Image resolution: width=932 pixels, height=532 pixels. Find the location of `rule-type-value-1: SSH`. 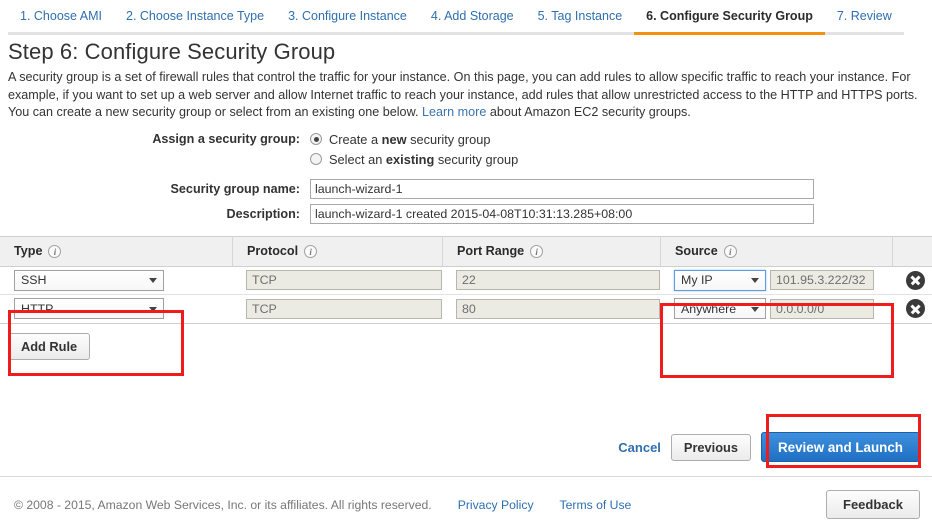

rule-type-value-1: SSH is located at coordinates (34, 280).